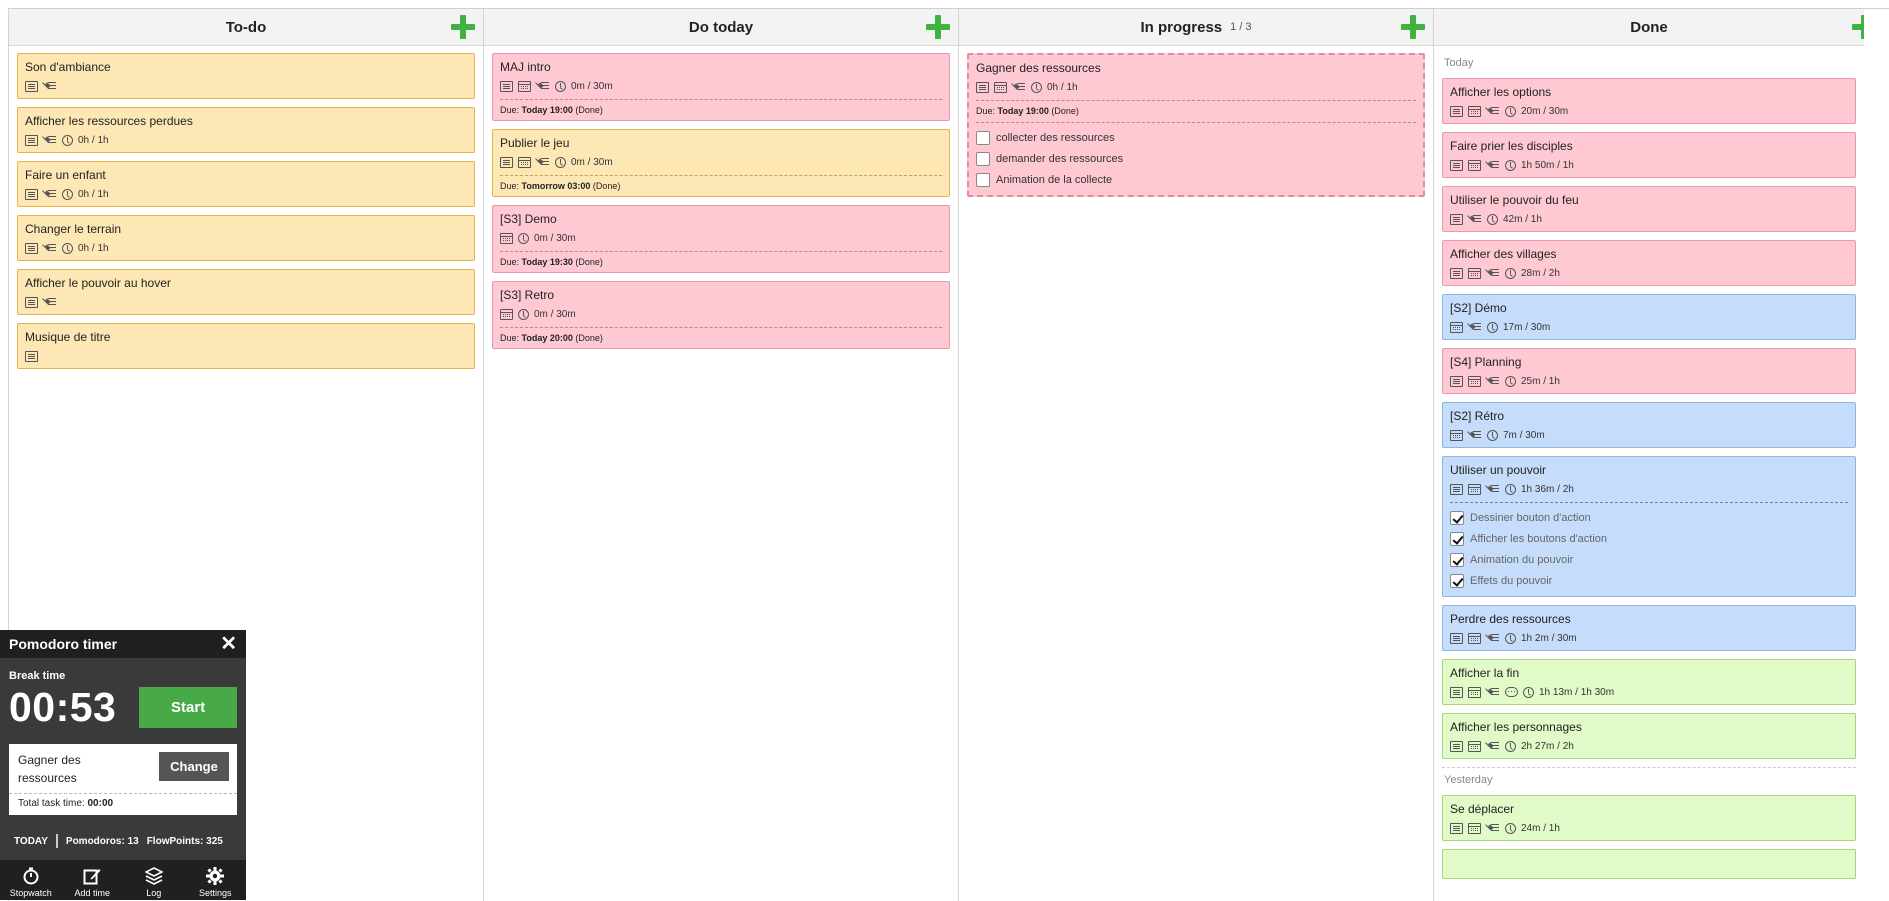 Image resolution: width=1889 pixels, height=901 pixels. I want to click on task-card: Se déplacer 24m / 1h, so click(1649, 818).